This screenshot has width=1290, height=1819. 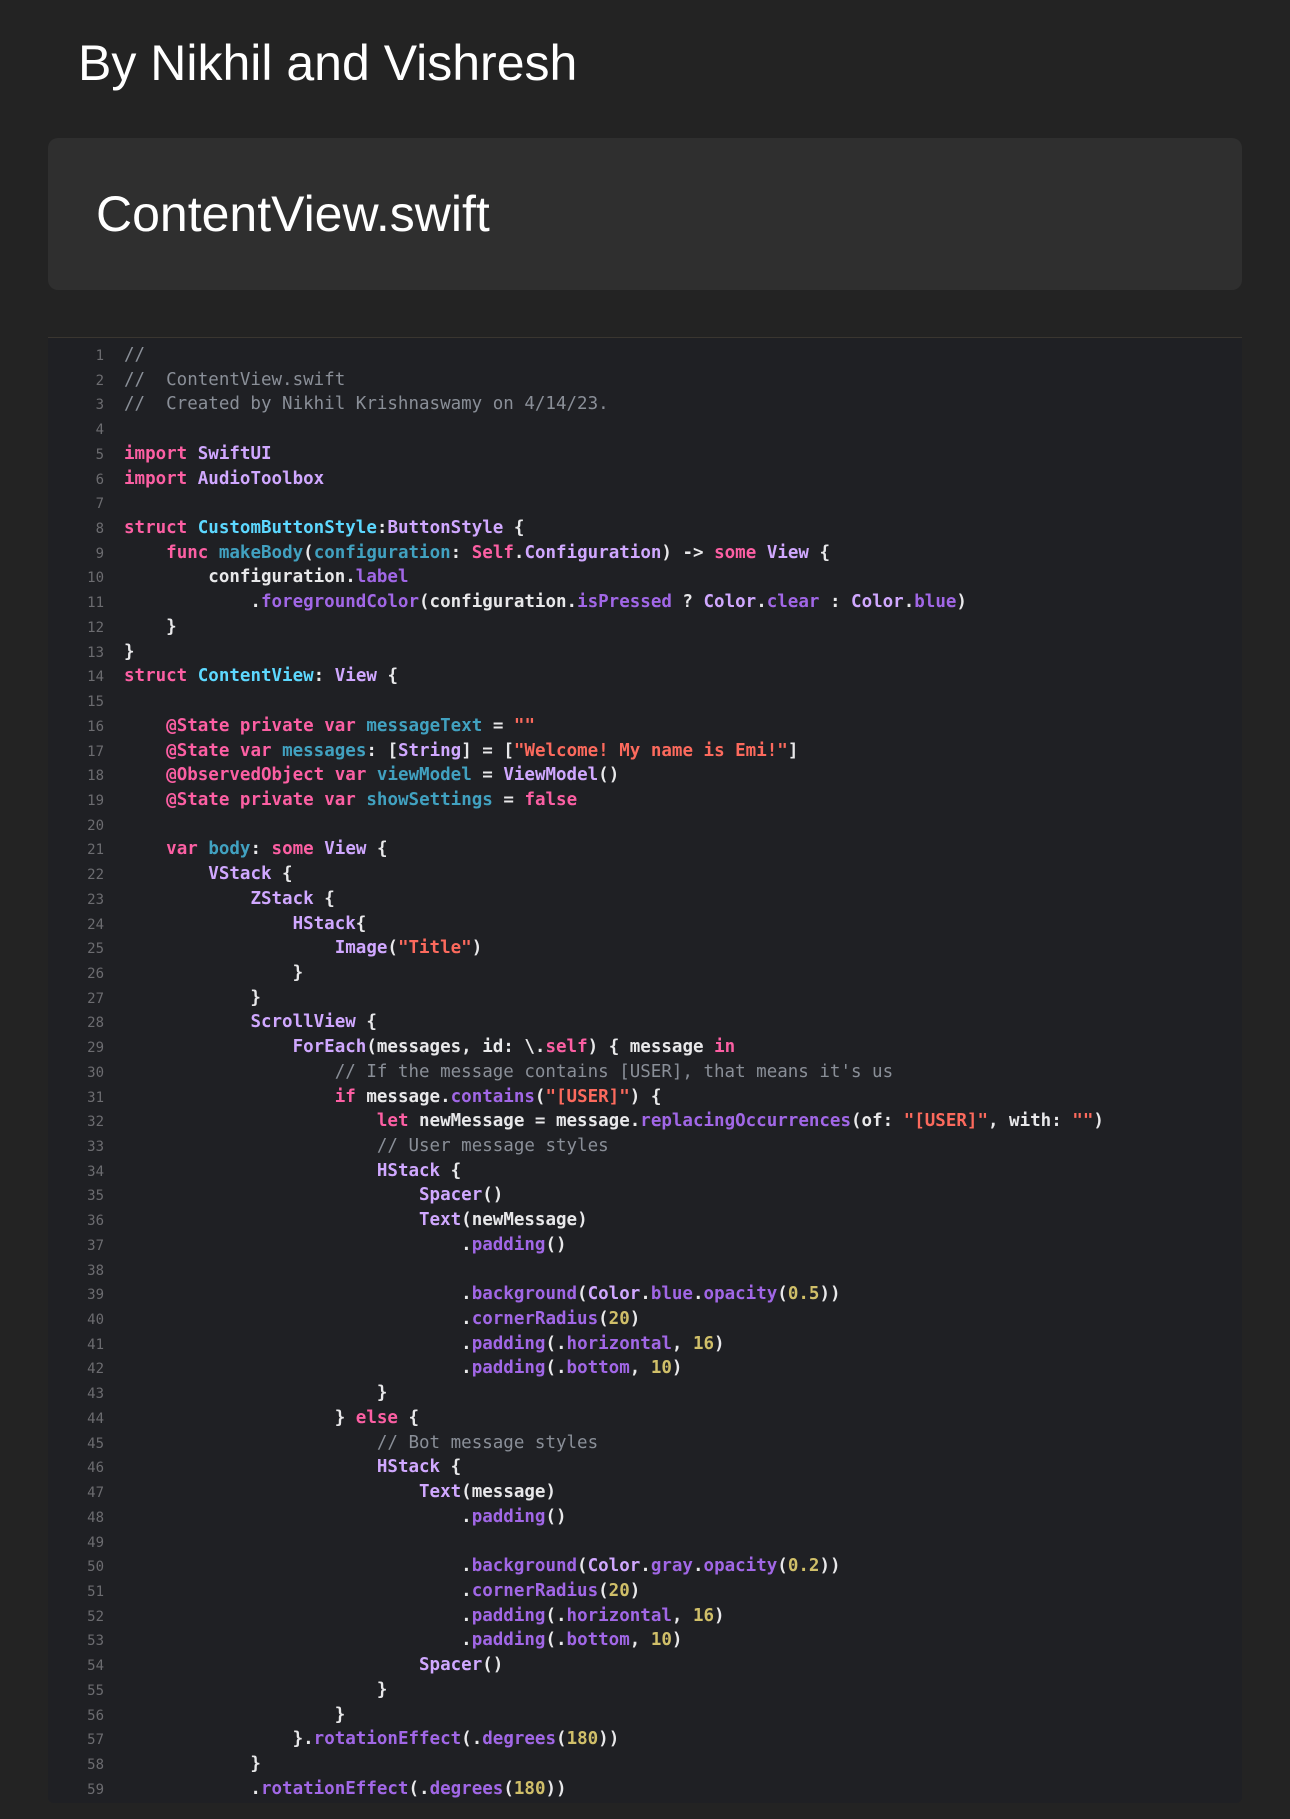 I want to click on line-number: 23, so click(x=95, y=899).